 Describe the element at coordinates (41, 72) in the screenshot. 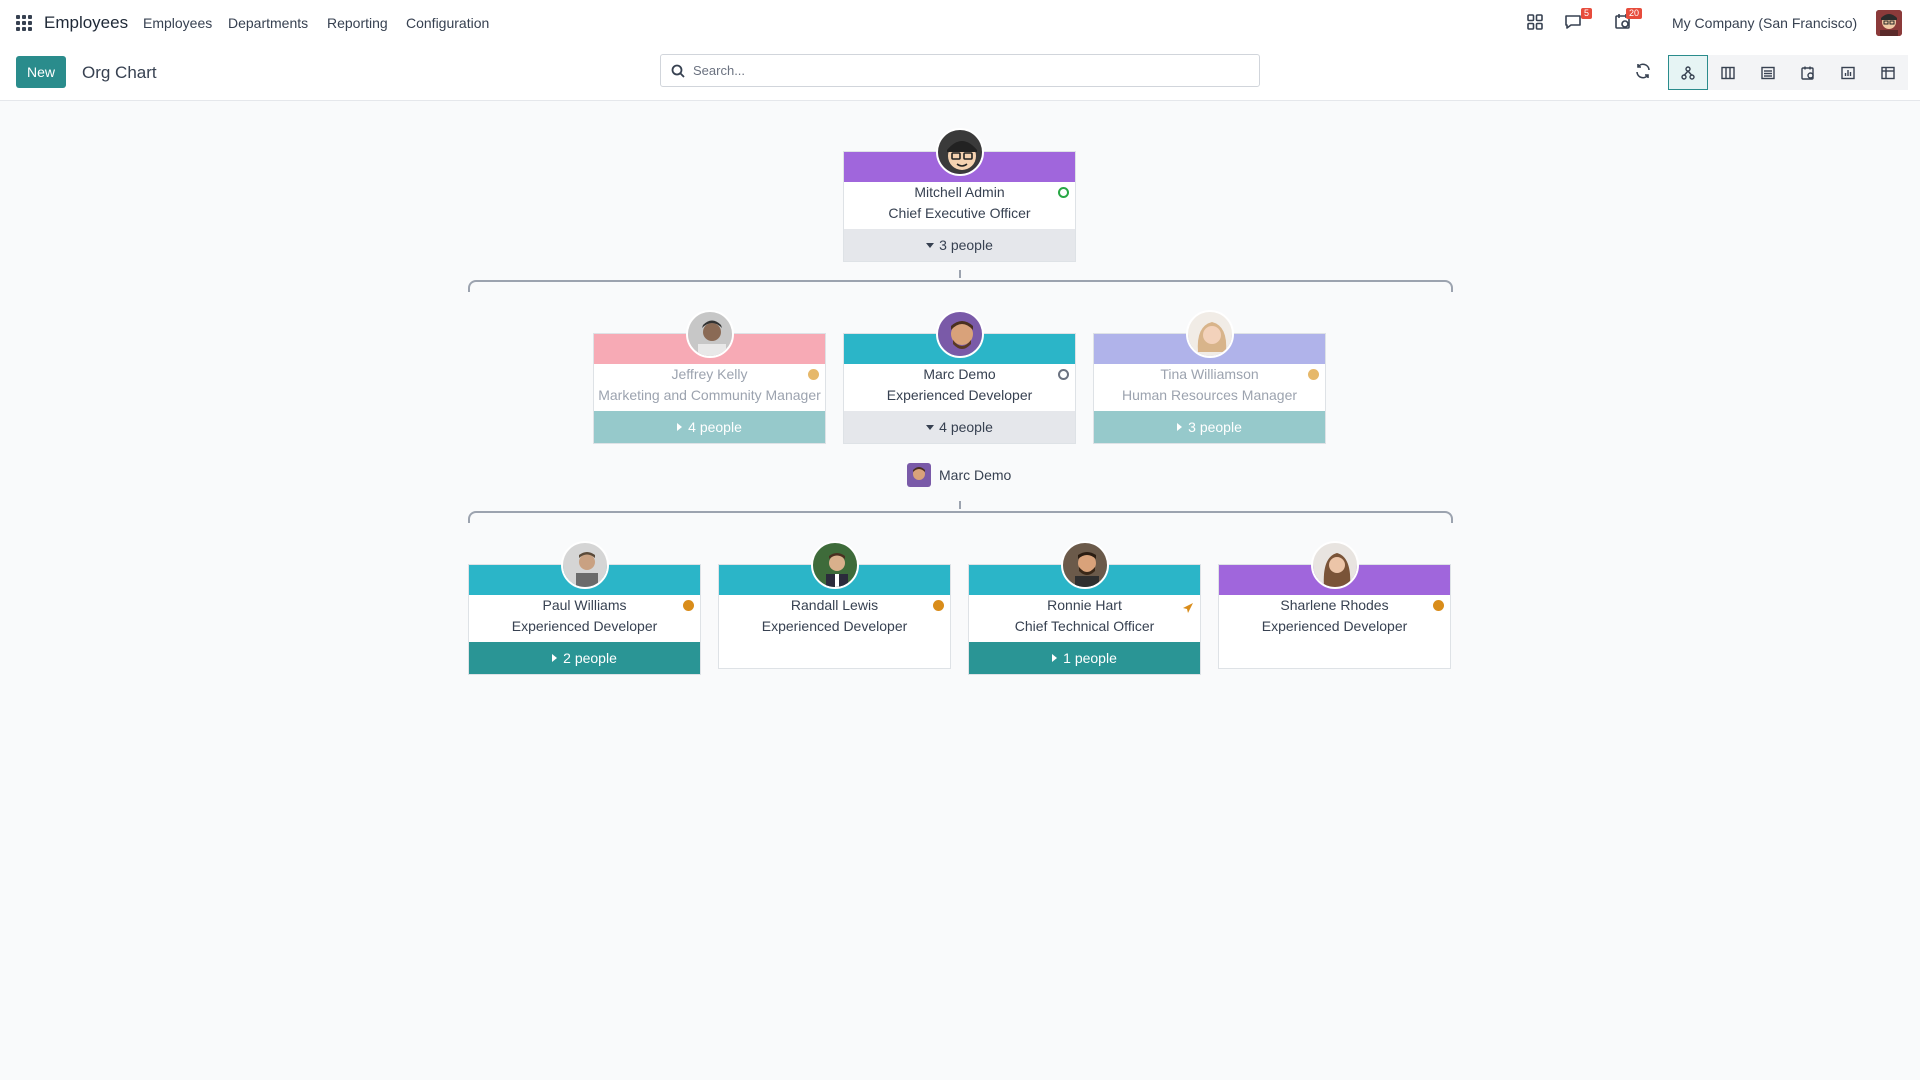

I see `new-button: New` at that location.